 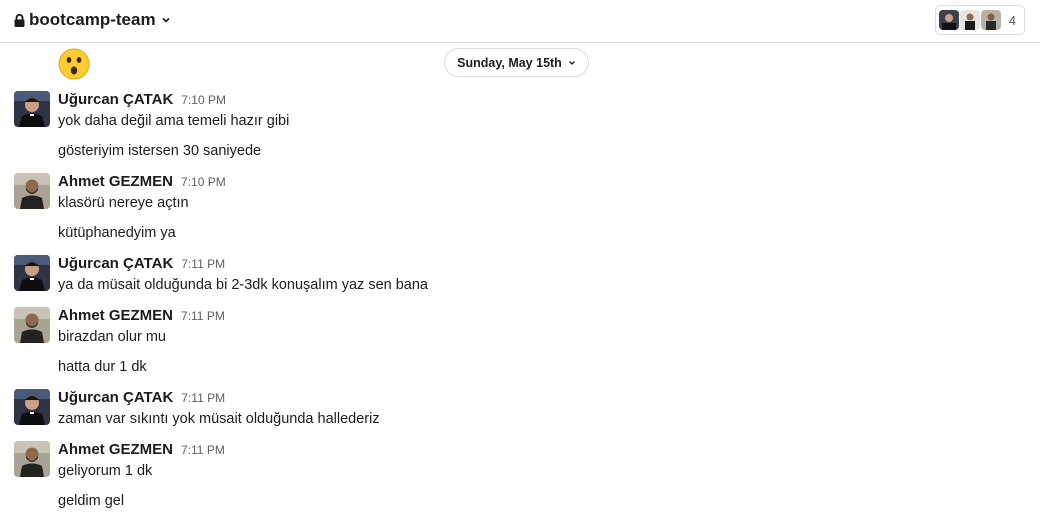 I want to click on astonished-face-icon, so click(x=74, y=64).